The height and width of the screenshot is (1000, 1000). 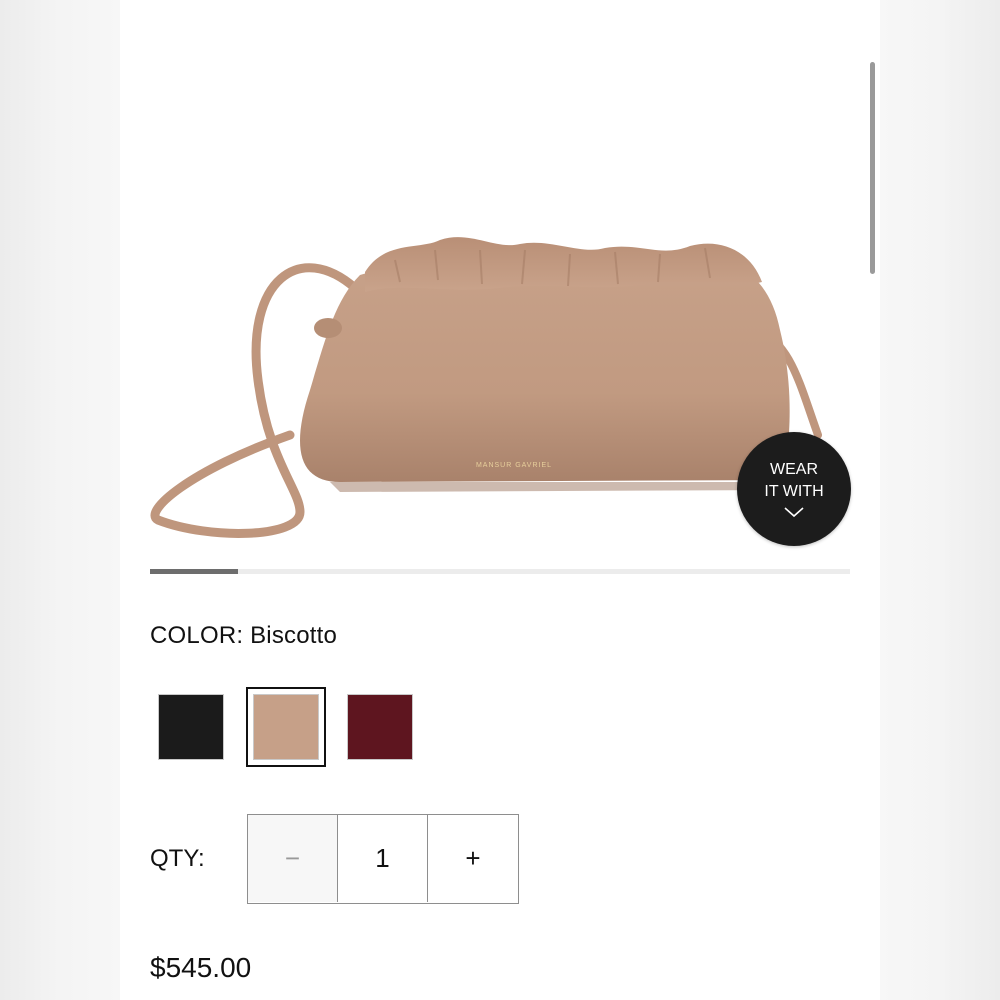 I want to click on color-swatch-black, so click(x=191, y=727).